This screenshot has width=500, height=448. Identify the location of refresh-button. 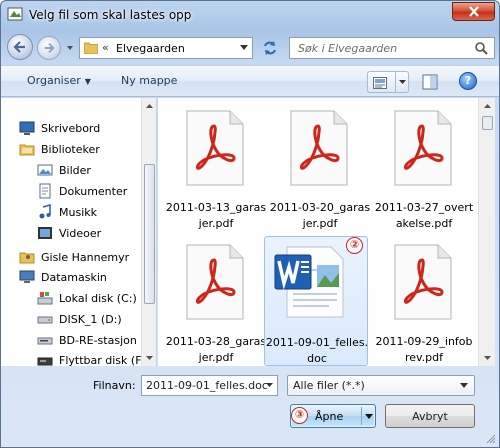
(270, 48).